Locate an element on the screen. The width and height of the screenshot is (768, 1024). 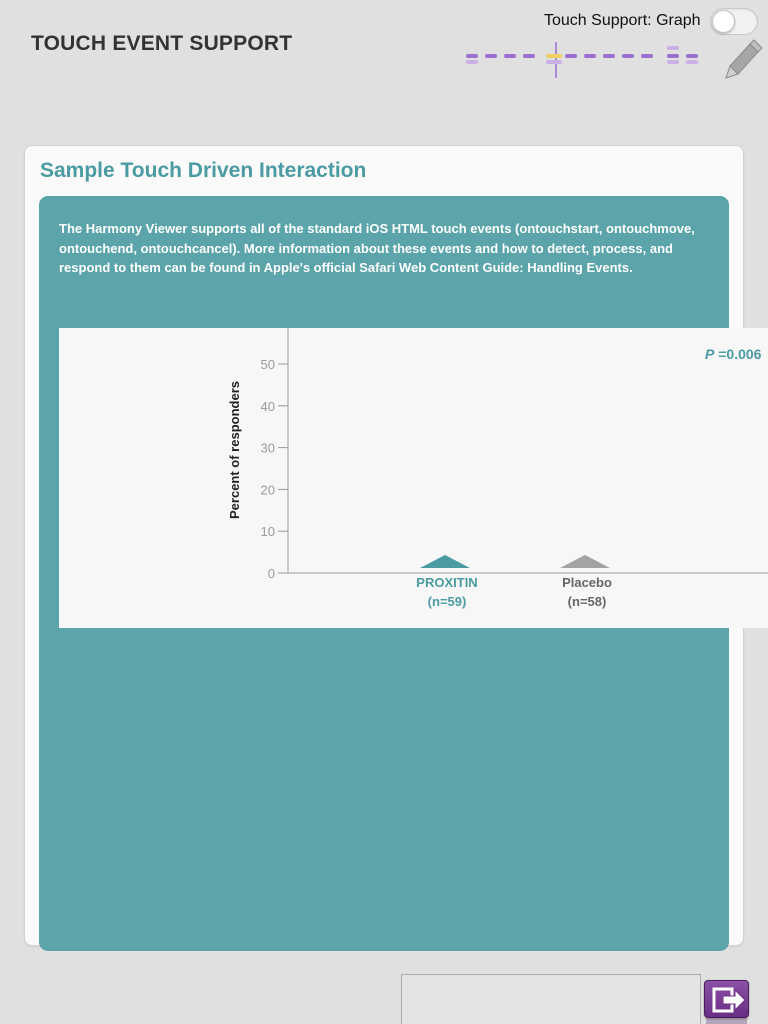
exit-button is located at coordinates (726, 999).